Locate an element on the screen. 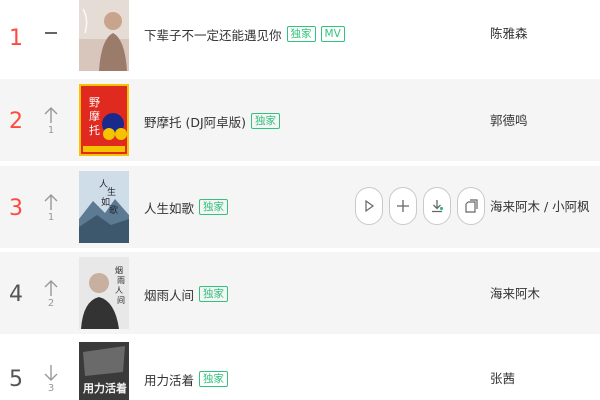 The image size is (600, 400). share-icon is located at coordinates (471, 206).